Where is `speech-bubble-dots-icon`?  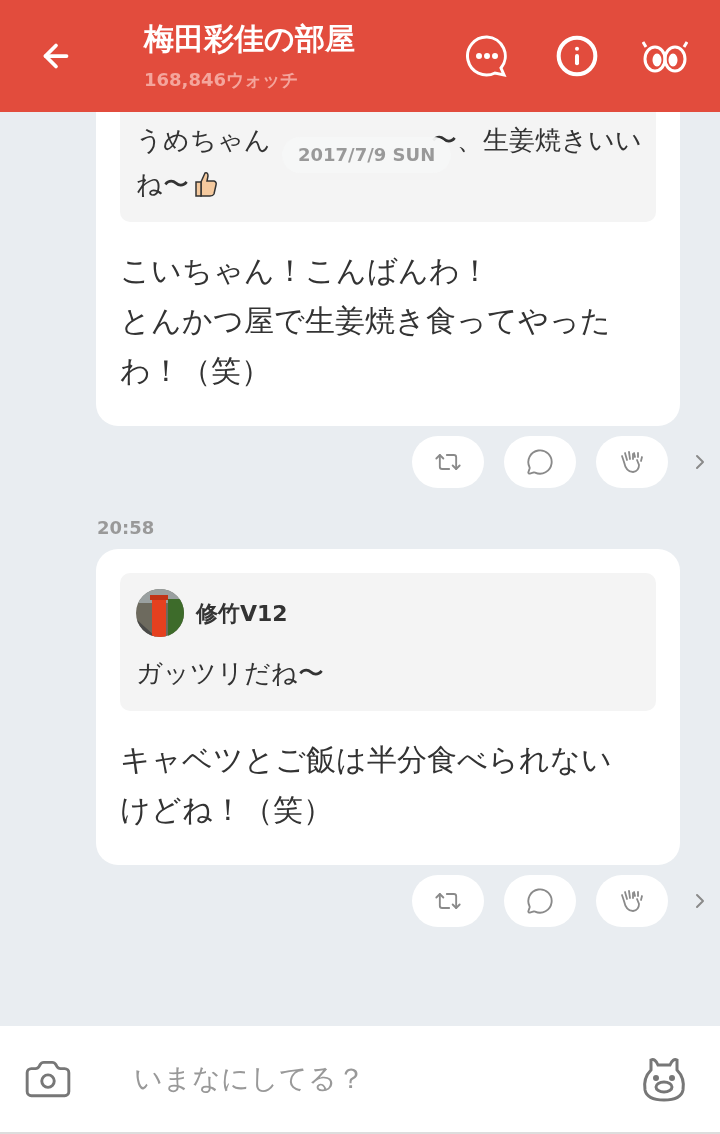 speech-bubble-dots-icon is located at coordinates (487, 56).